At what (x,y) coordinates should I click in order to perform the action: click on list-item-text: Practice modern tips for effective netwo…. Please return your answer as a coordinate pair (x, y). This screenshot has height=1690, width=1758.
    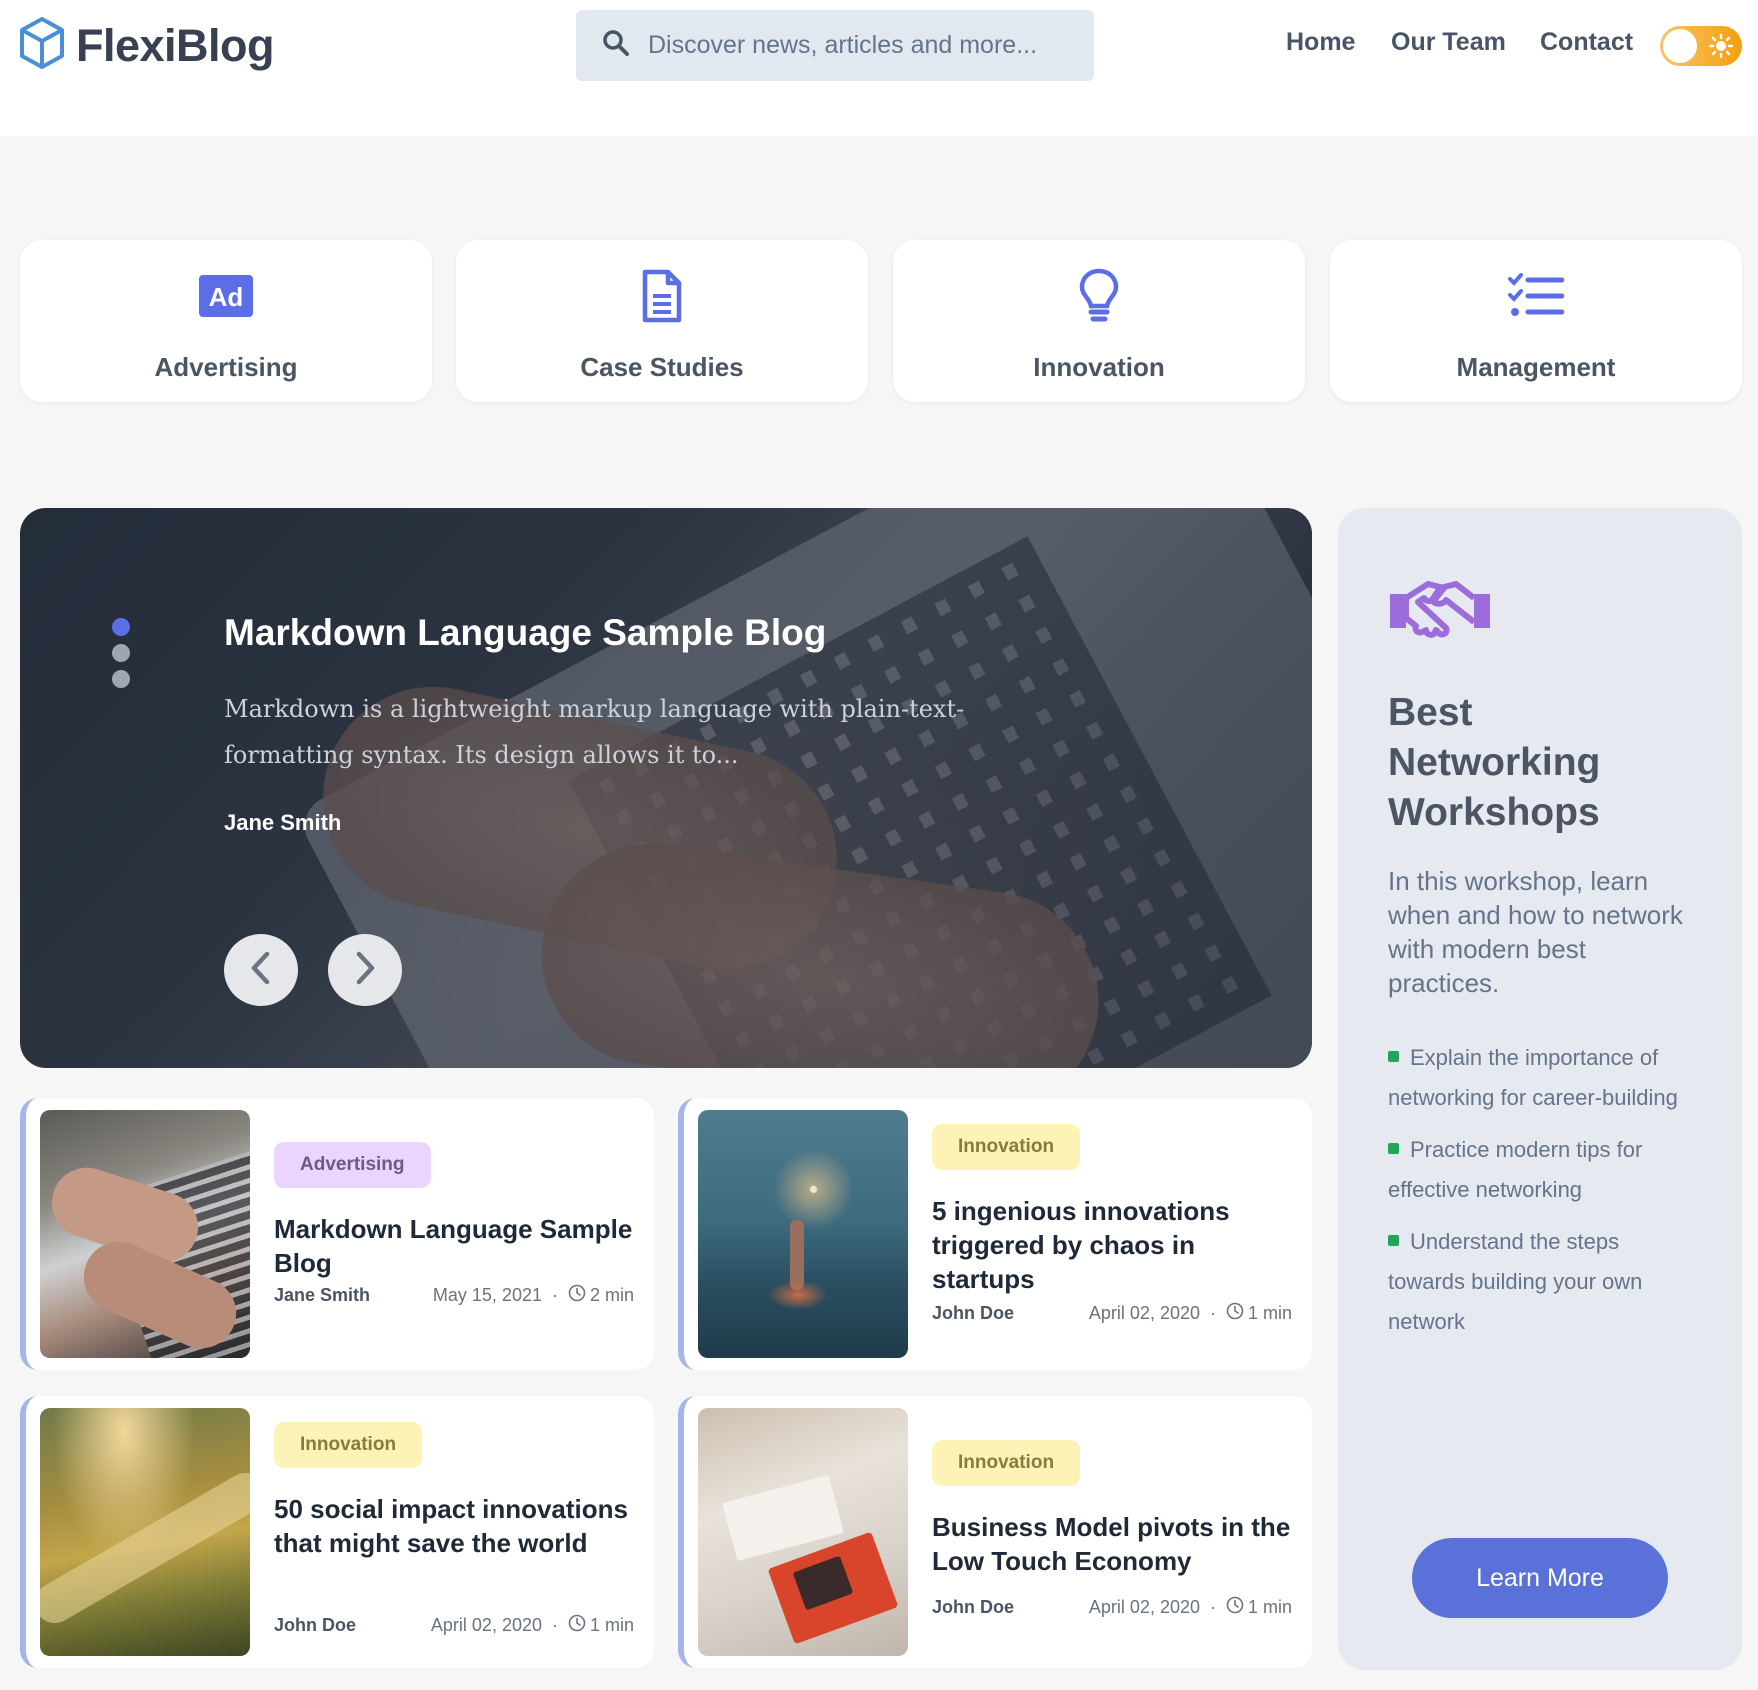
    Looking at the image, I should click on (1515, 1169).